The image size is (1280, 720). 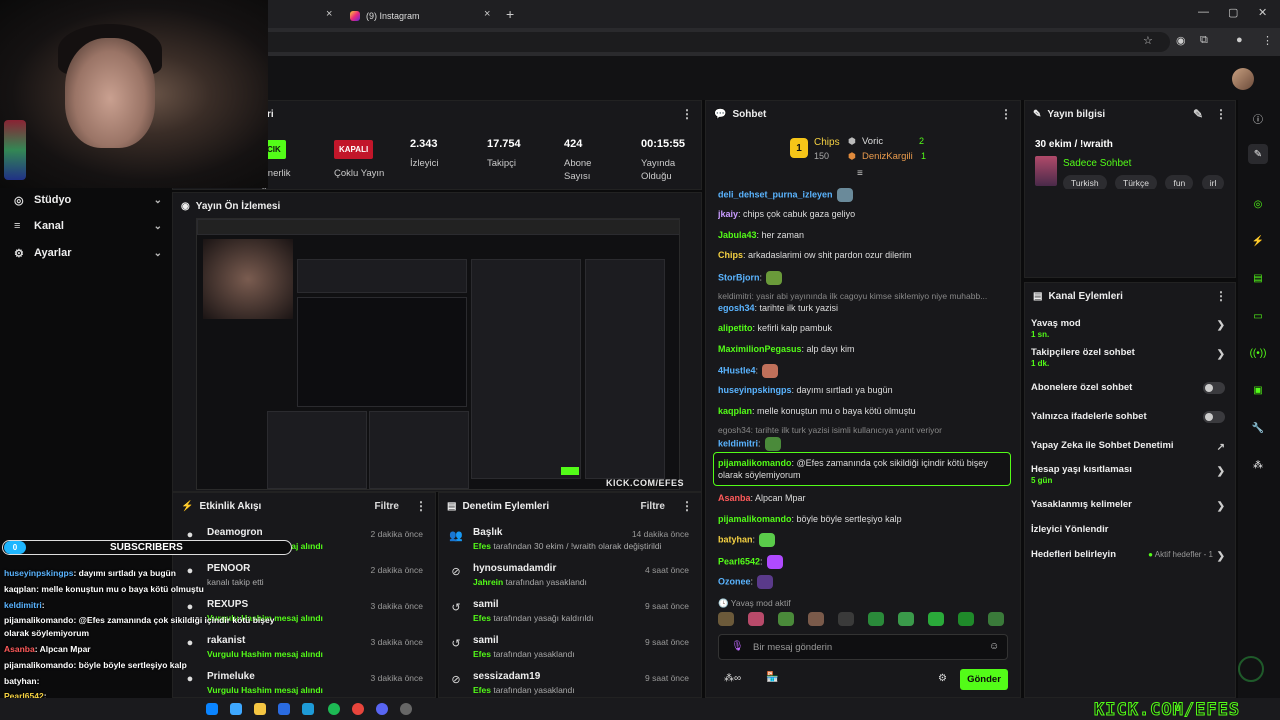 What do you see at coordinates (212, 709) in the screenshot?
I see `edge-icon` at bounding box center [212, 709].